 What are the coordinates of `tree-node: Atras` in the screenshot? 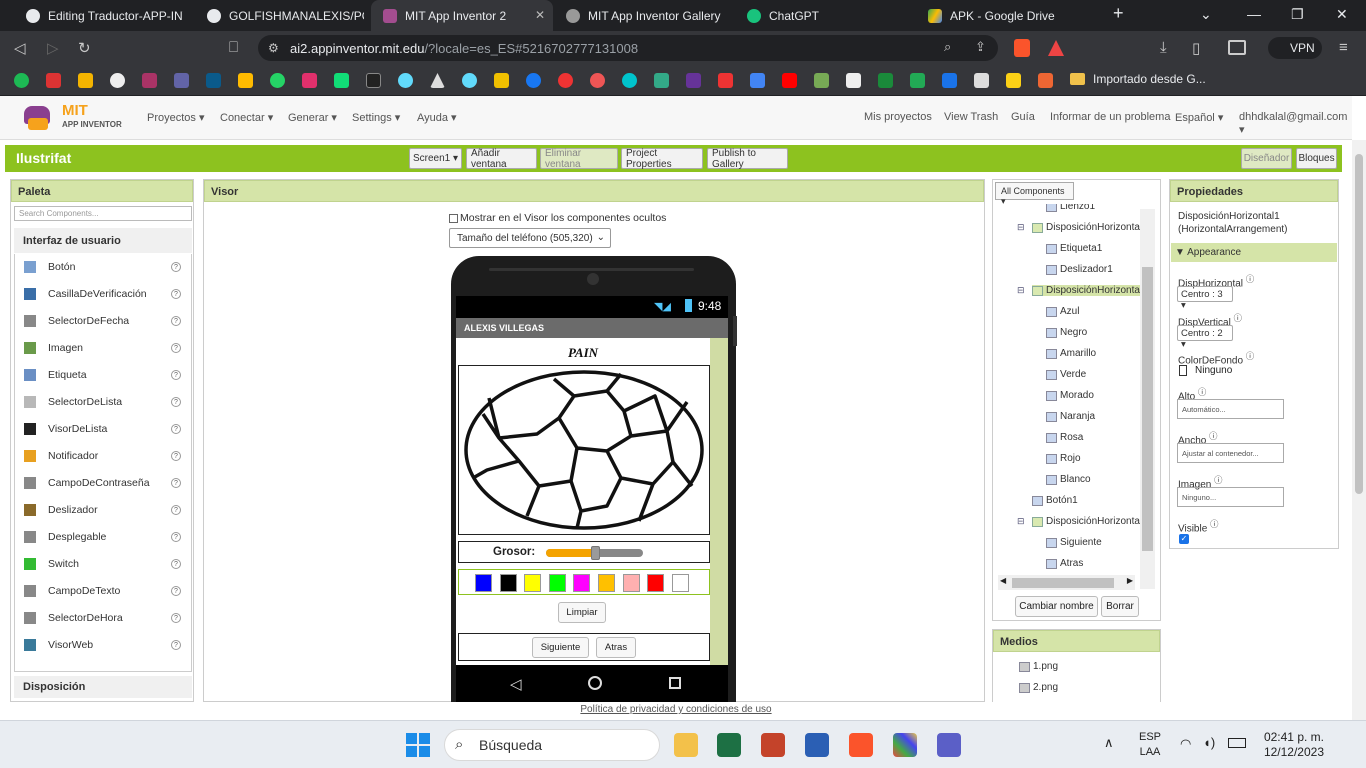 It's located at (1064, 563).